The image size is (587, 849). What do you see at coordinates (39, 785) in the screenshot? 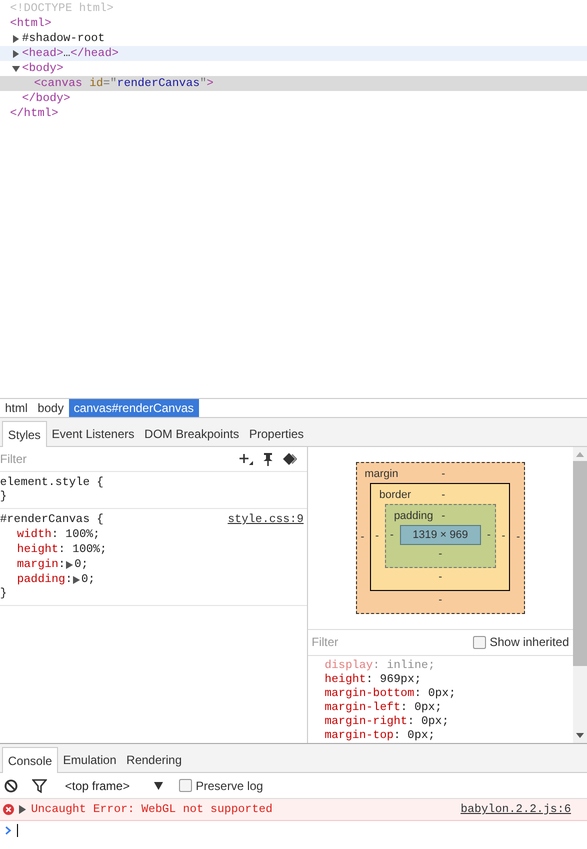
I see `filter-icon` at bounding box center [39, 785].